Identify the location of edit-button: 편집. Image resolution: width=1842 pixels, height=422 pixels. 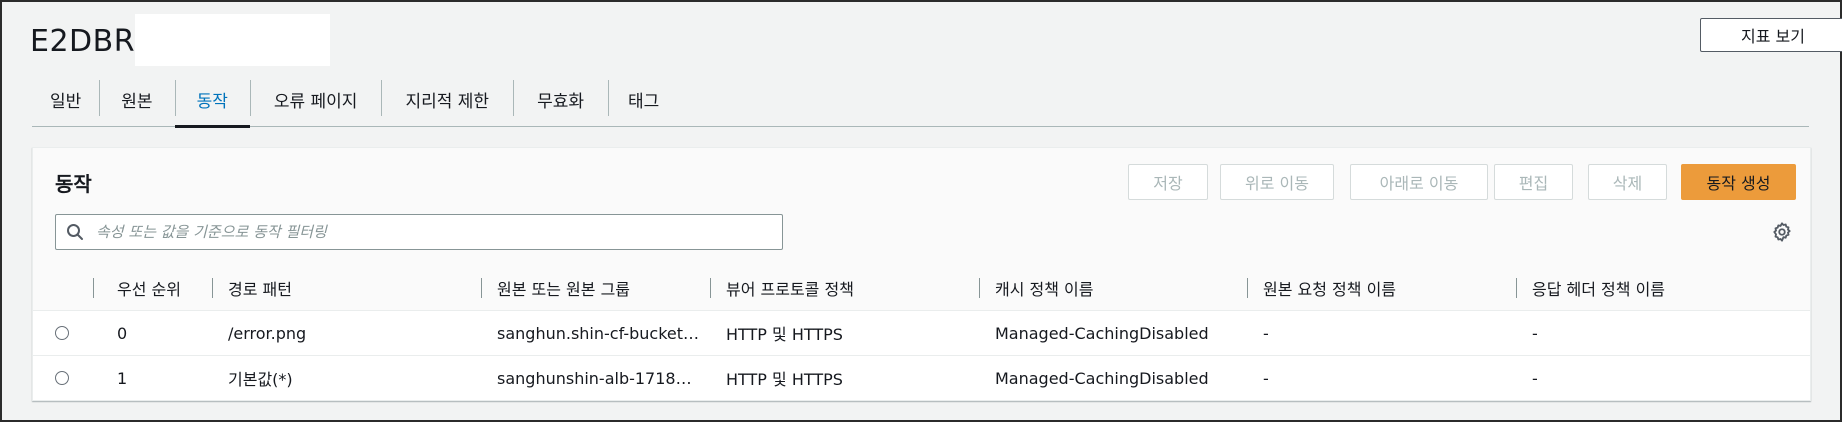
(1533, 182).